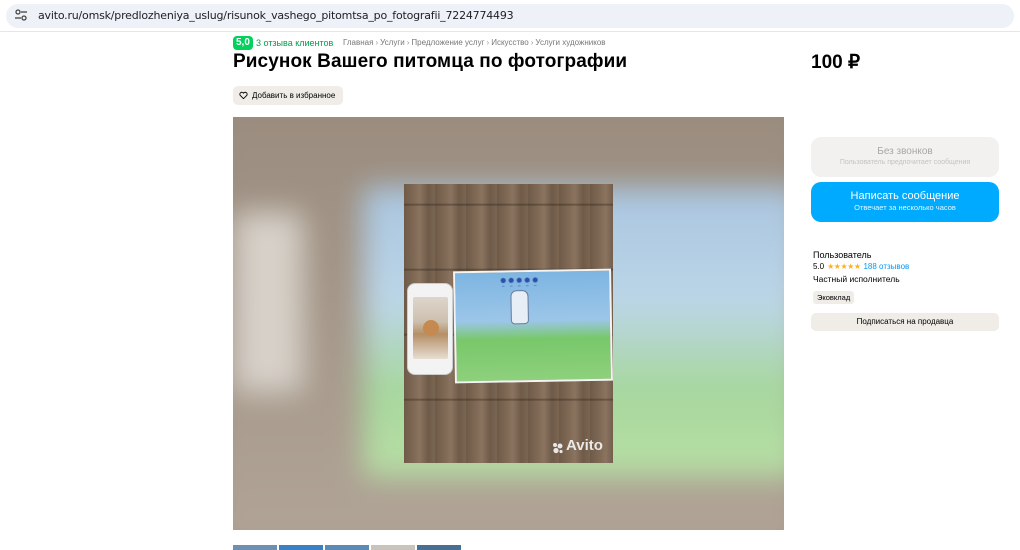  I want to click on no-calls-title: Без звонков, so click(905, 151).